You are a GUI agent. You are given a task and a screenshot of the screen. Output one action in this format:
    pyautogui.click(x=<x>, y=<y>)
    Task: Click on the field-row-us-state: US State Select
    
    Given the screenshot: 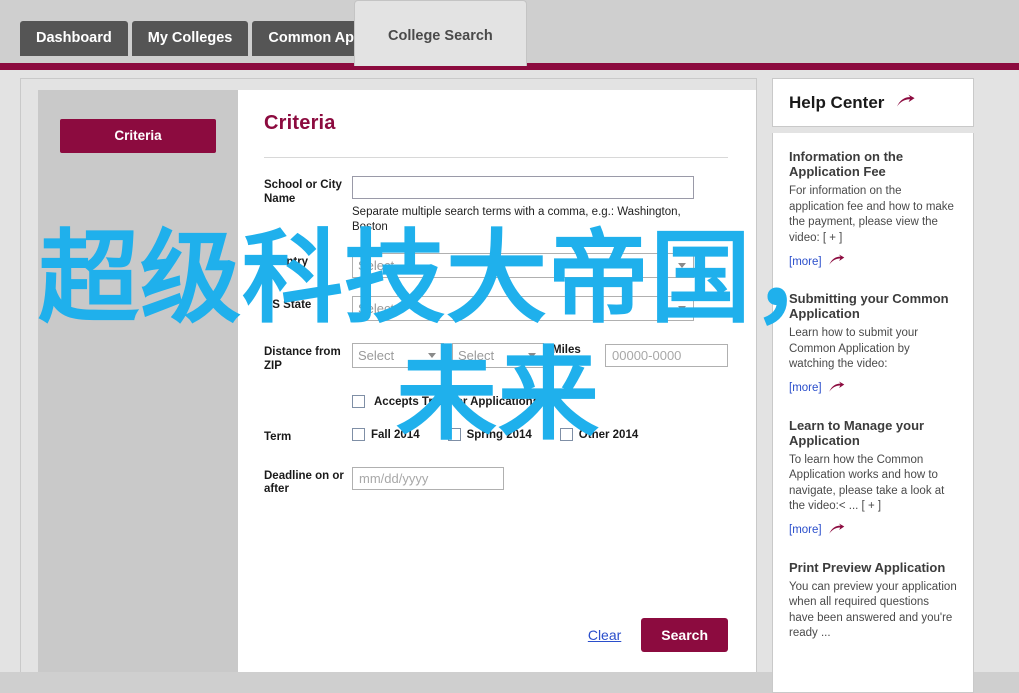 What is the action you would take?
    pyautogui.click(x=496, y=308)
    